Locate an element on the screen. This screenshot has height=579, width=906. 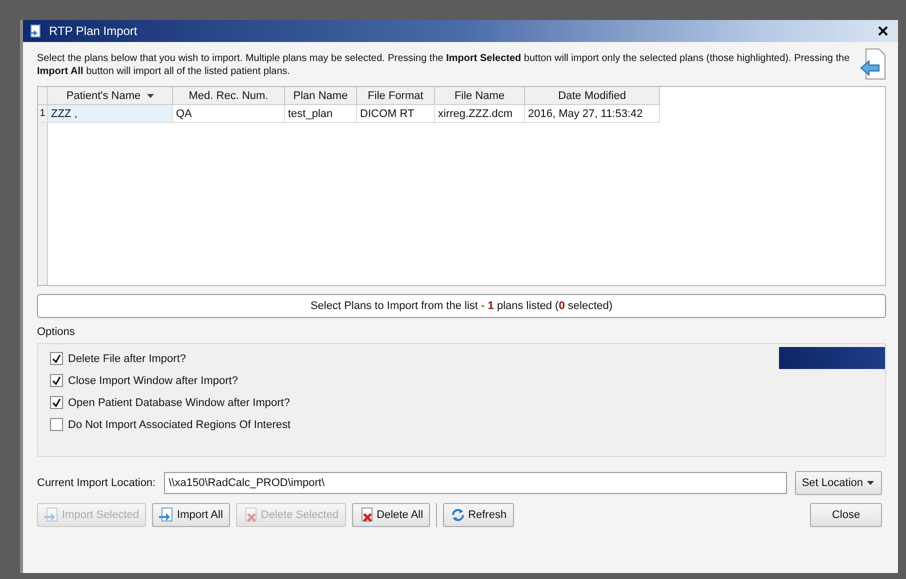
instructions-text: Select the plans below that you wish to import. Multiple plans may be selected. Pressing the Import Selected button will import only the selected plans (those highlighted). Pressing the Import All button will import all of the listed patient plans. is located at coordinates (443, 65).